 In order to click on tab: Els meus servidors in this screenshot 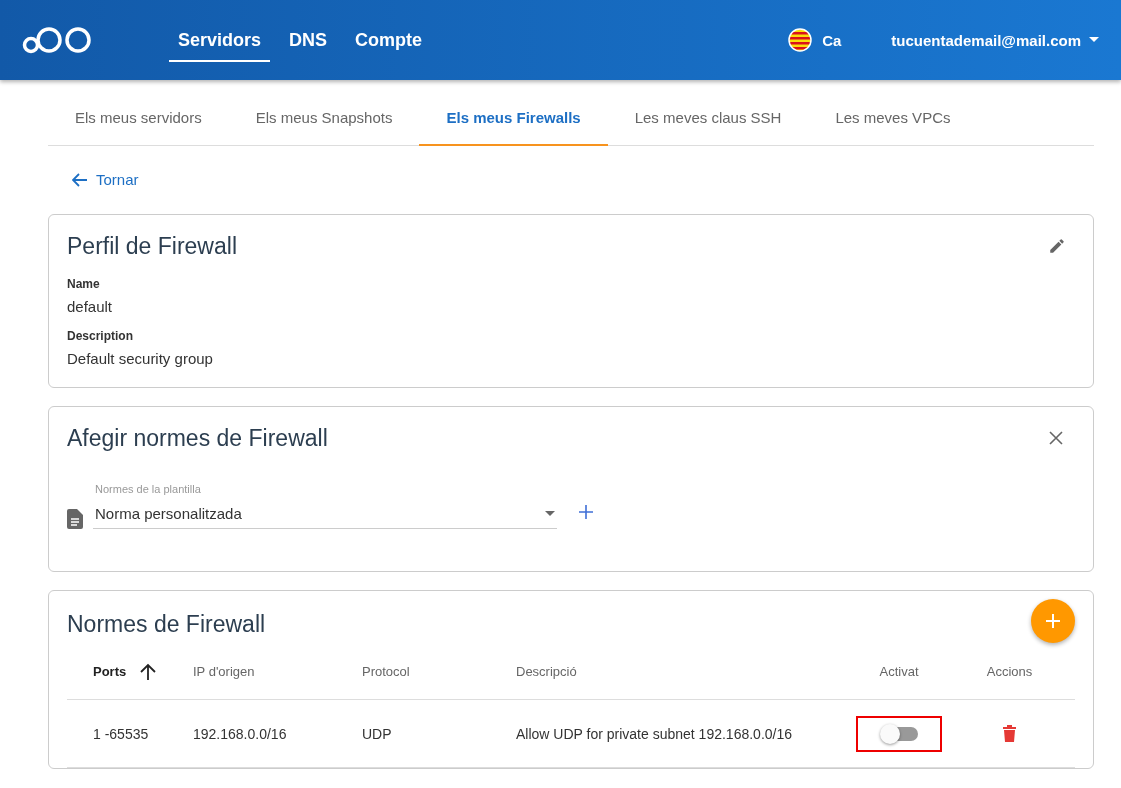, I will do `click(138, 118)`.